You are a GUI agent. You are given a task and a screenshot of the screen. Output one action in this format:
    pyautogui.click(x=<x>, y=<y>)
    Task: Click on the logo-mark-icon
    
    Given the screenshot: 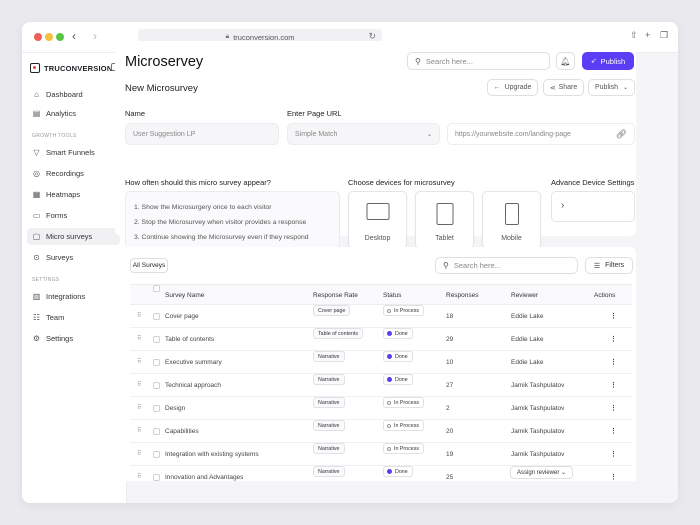 What is the action you would take?
    pyautogui.click(x=35, y=68)
    